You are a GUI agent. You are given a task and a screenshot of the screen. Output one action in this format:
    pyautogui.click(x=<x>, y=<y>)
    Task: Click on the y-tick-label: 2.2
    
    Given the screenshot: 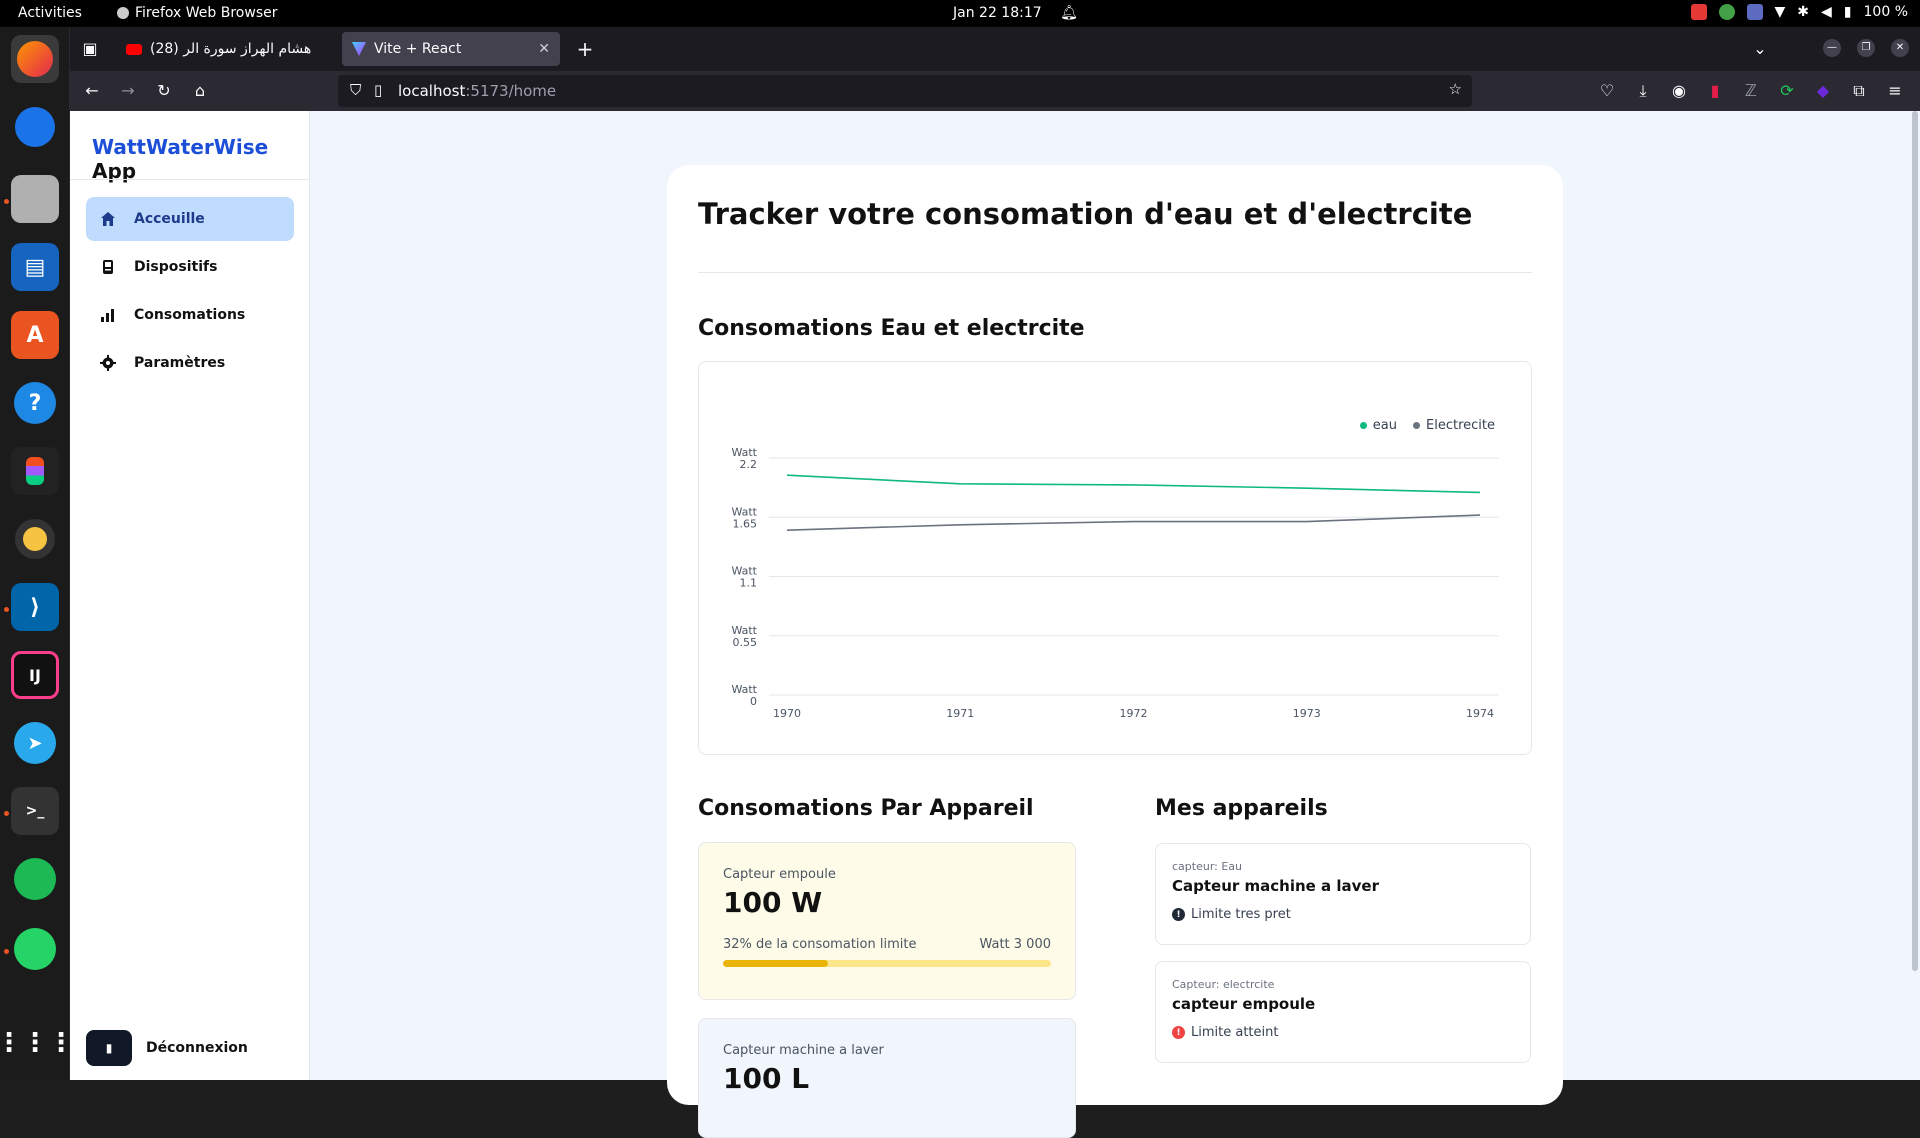 What is the action you would take?
    pyautogui.click(x=749, y=464)
    